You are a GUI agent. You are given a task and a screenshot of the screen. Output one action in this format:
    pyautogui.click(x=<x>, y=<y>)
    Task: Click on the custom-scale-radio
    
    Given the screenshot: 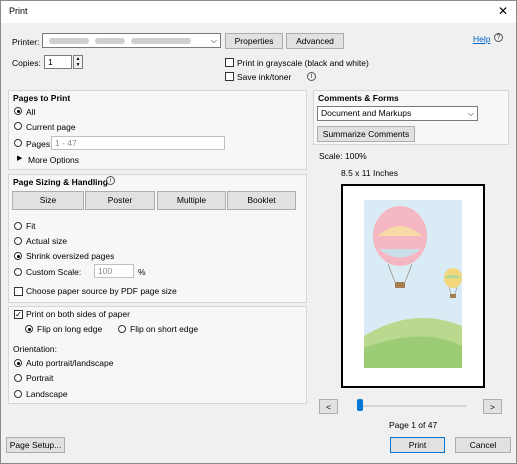 What is the action you would take?
    pyautogui.click(x=18, y=272)
    